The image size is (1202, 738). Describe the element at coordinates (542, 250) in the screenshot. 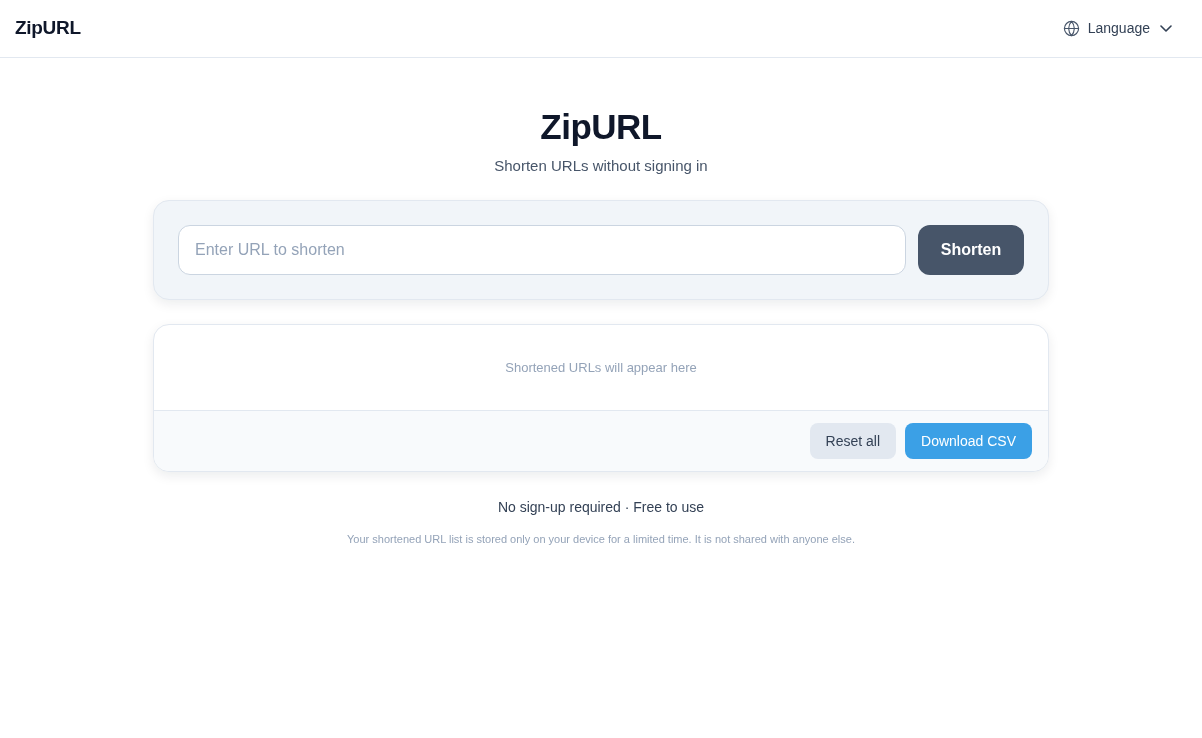

I see `url-input-field: Enter URL to shorten` at that location.